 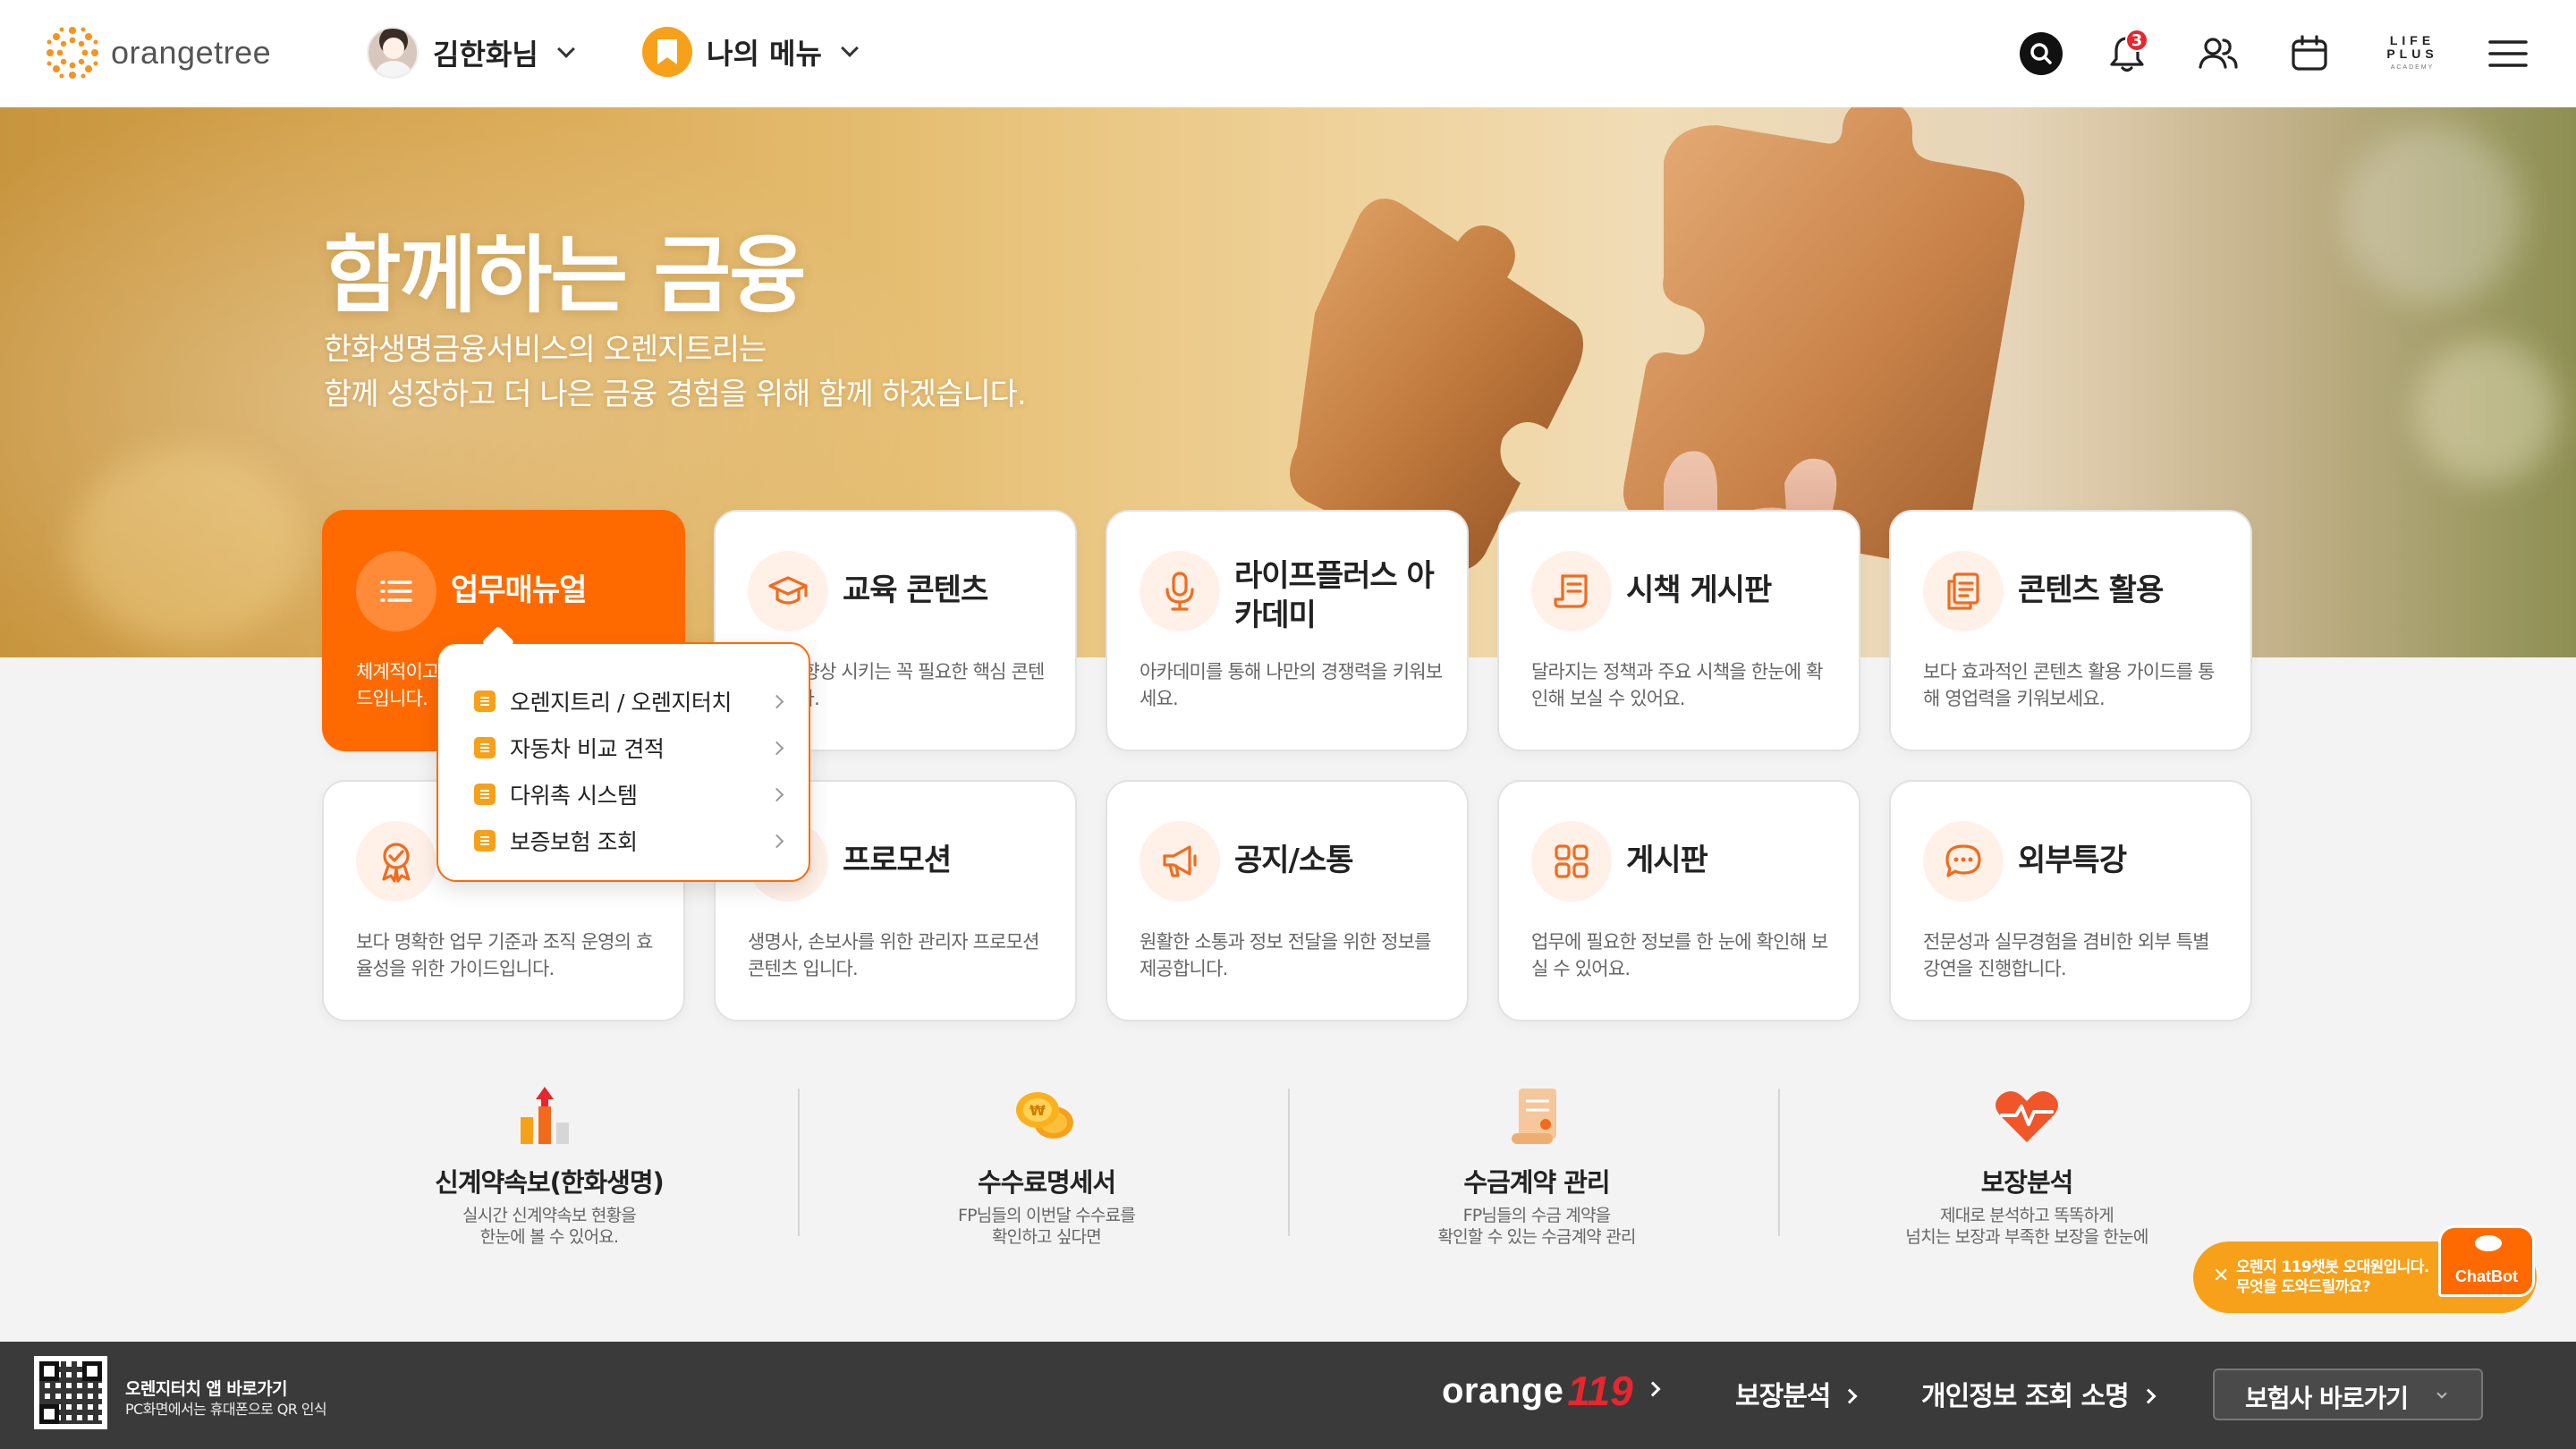 I want to click on users-icon, so click(x=2218, y=53).